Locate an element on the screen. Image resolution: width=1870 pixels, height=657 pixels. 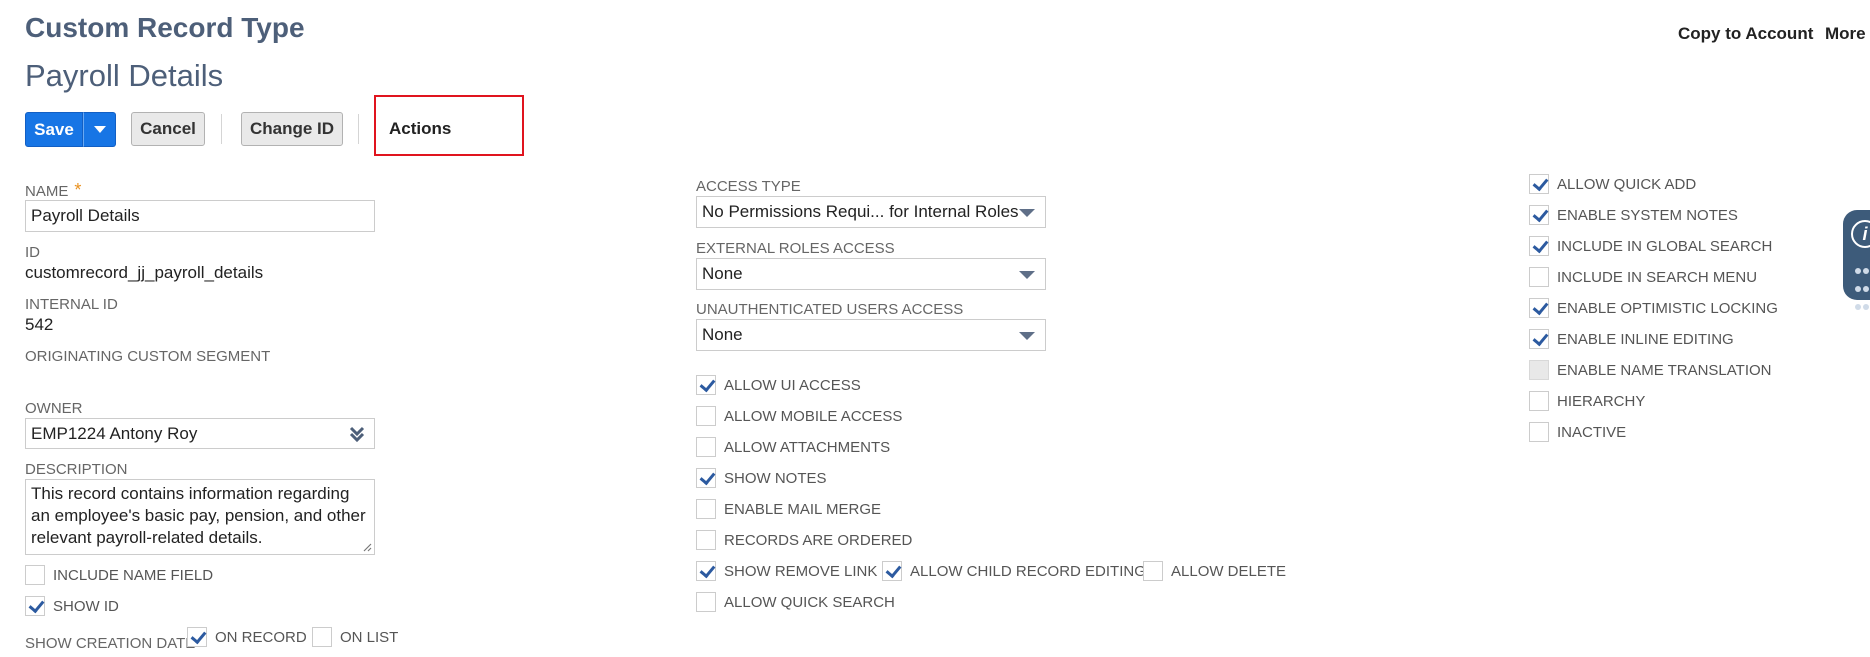
allow-quick-add-checkbox: ALLOW QUICK ADD is located at coordinates (1612, 184).